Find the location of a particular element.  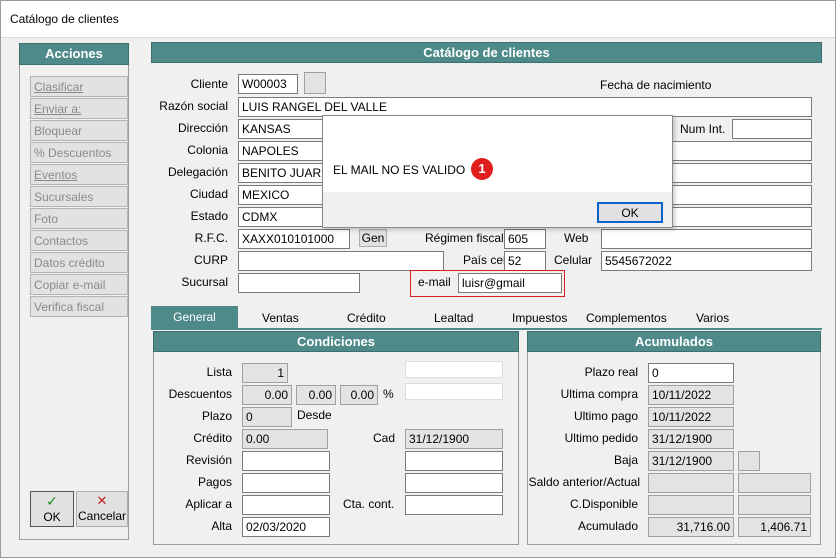

ultpedido-input: 31/12/1900 is located at coordinates (691, 439).